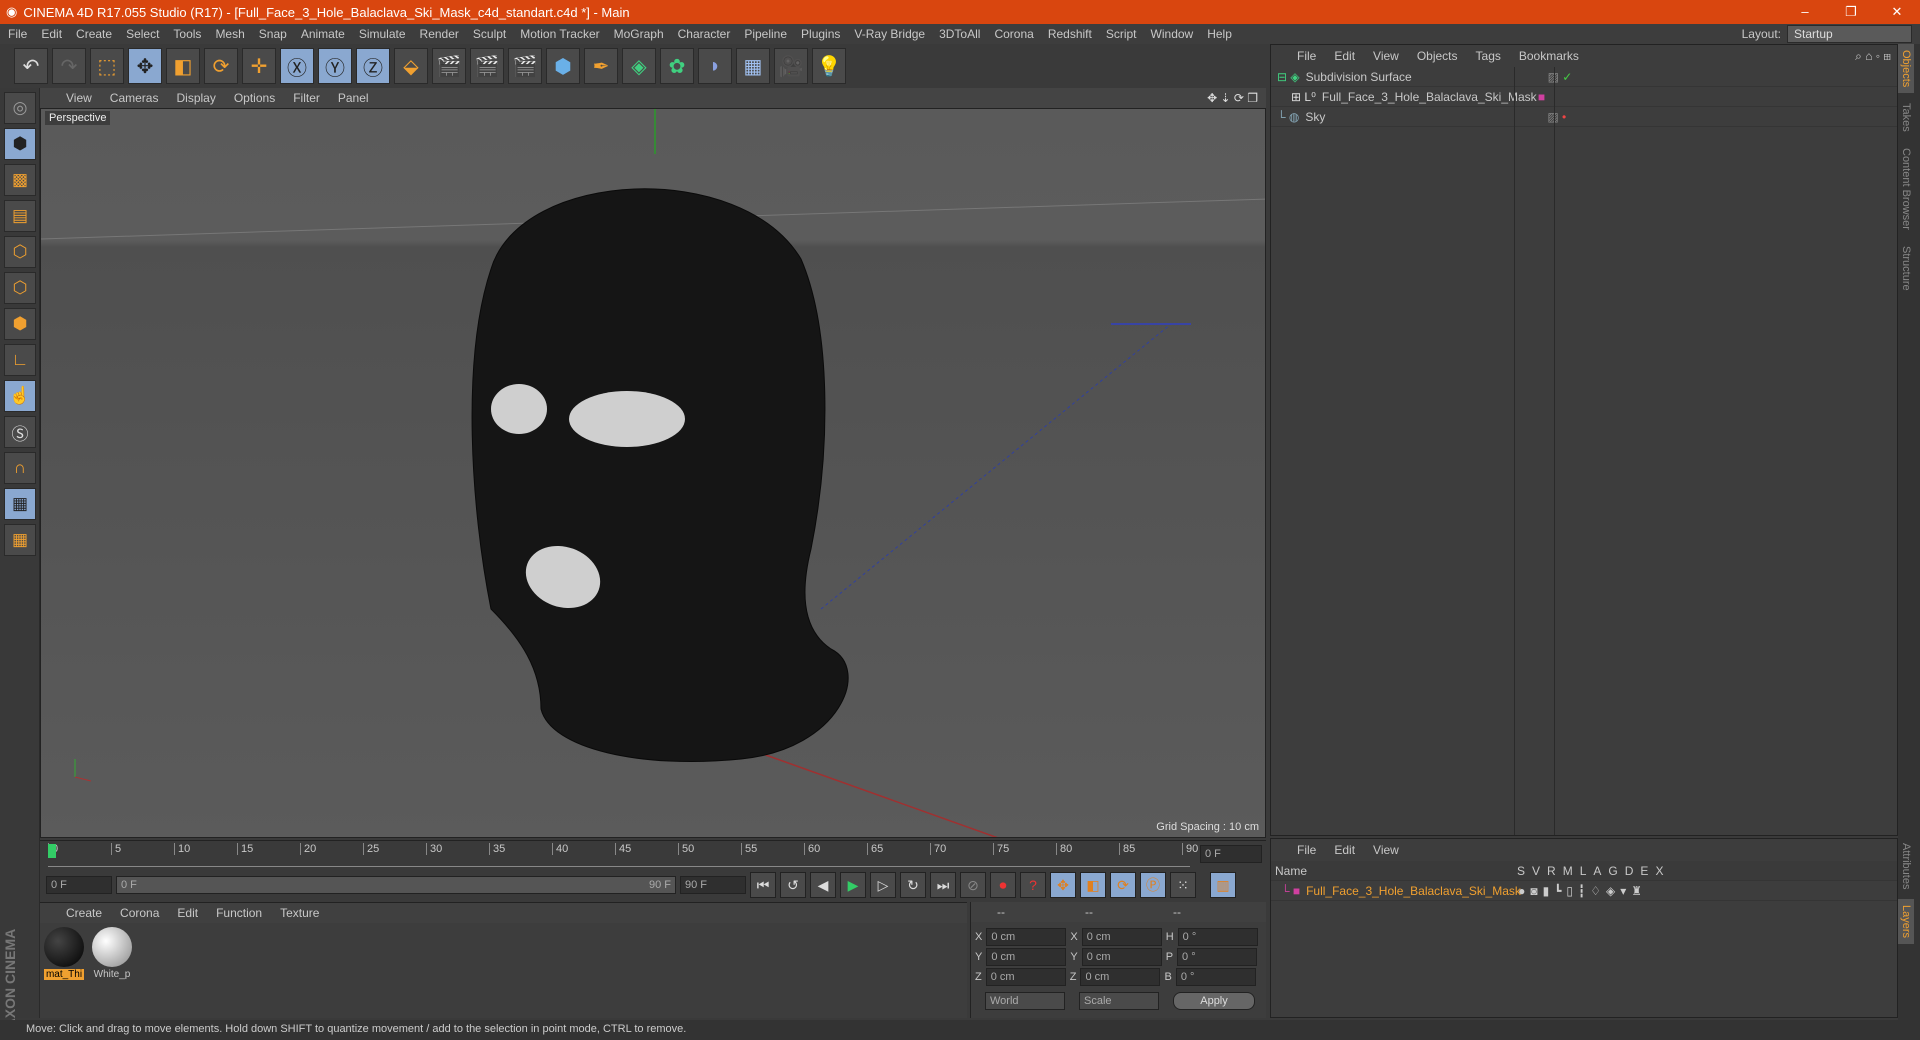 The image size is (1920, 1040). I want to click on key-rotation-icon: ⟳, so click(1123, 885).